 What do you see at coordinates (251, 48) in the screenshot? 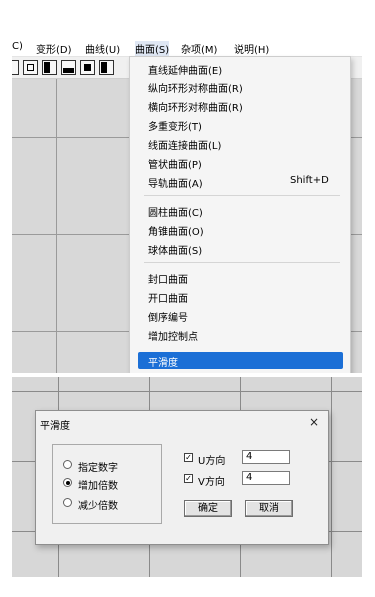
I see `menu-help: 说明(H)` at bounding box center [251, 48].